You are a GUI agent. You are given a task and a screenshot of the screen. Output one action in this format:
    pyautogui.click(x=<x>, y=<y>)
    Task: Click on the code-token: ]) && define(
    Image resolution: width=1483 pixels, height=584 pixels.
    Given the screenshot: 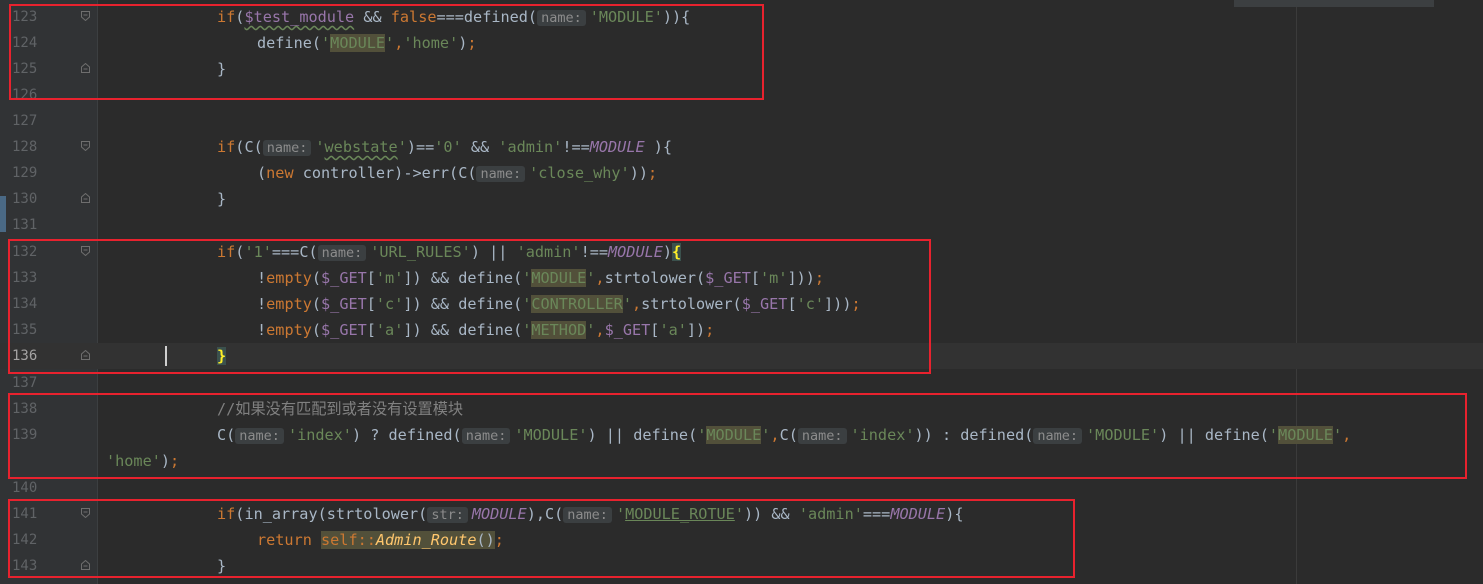 What is the action you would take?
    pyautogui.click(x=463, y=278)
    